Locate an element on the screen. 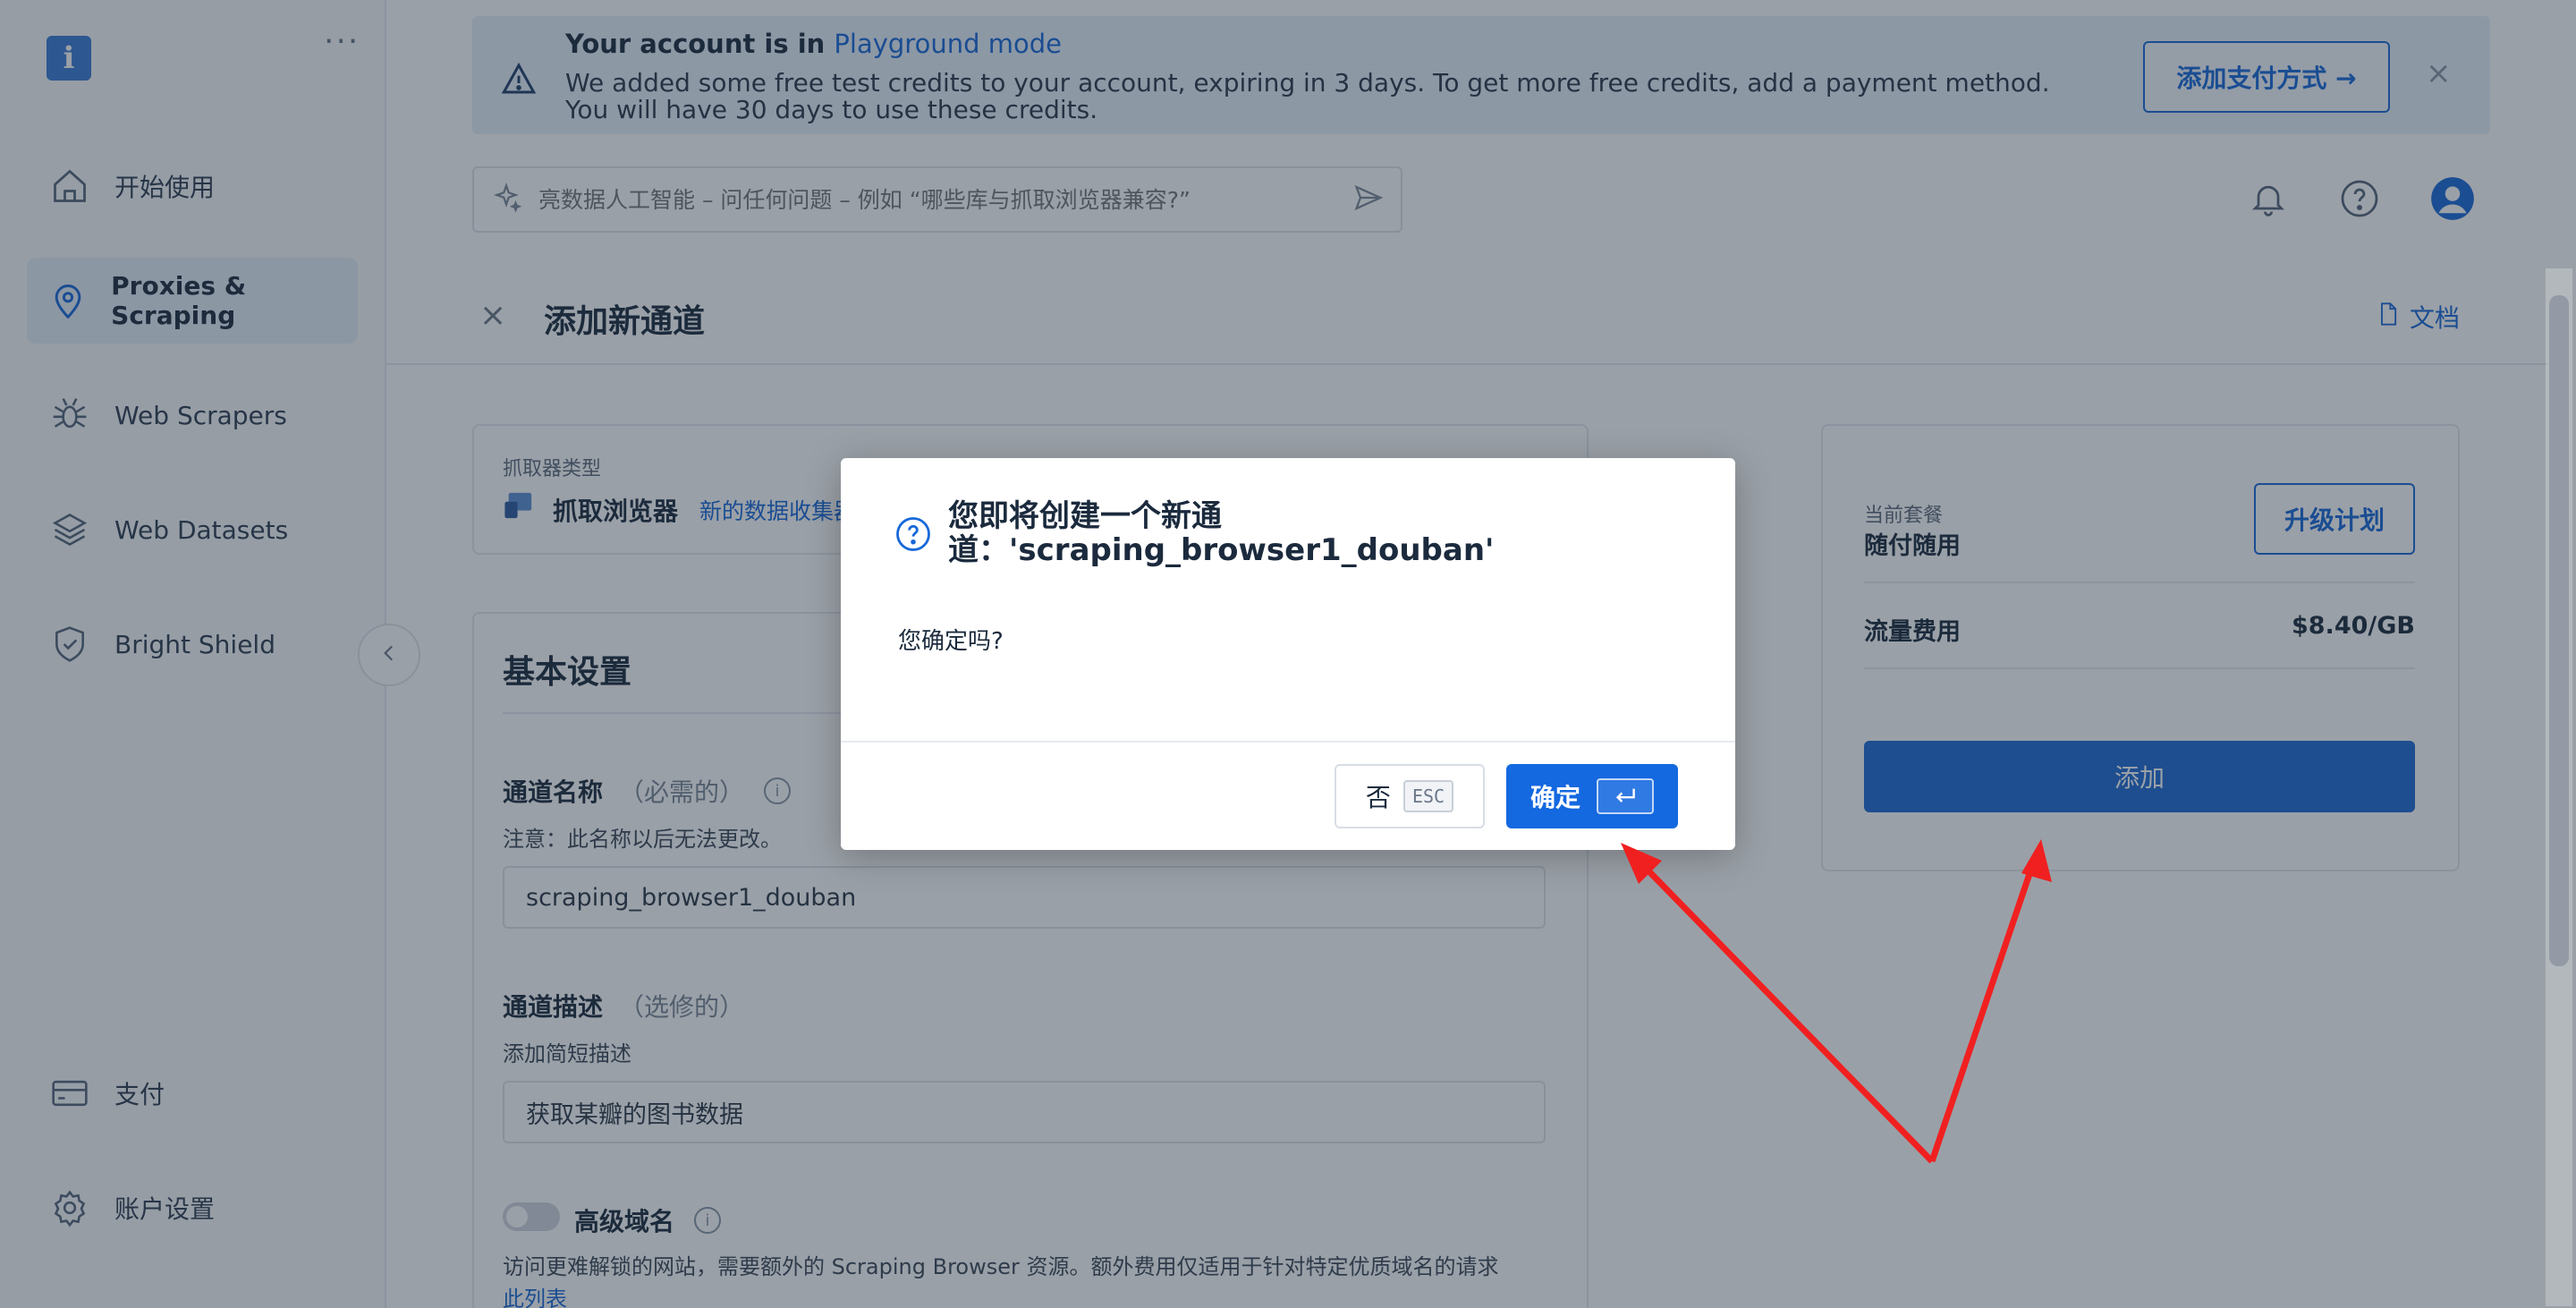 This screenshot has height=1308, width=2576. question-icon is located at coordinates (913, 534).